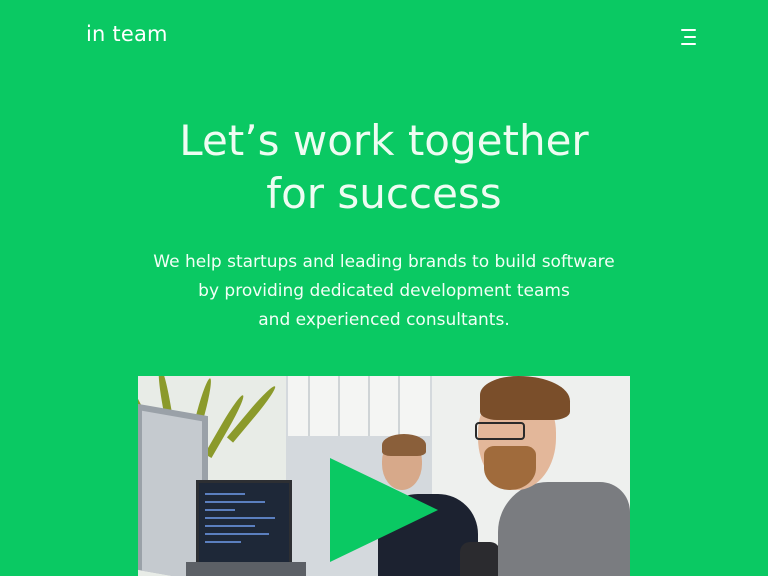 The width and height of the screenshot is (768, 576). What do you see at coordinates (127, 34) in the screenshot?
I see `brand-logo: in team` at bounding box center [127, 34].